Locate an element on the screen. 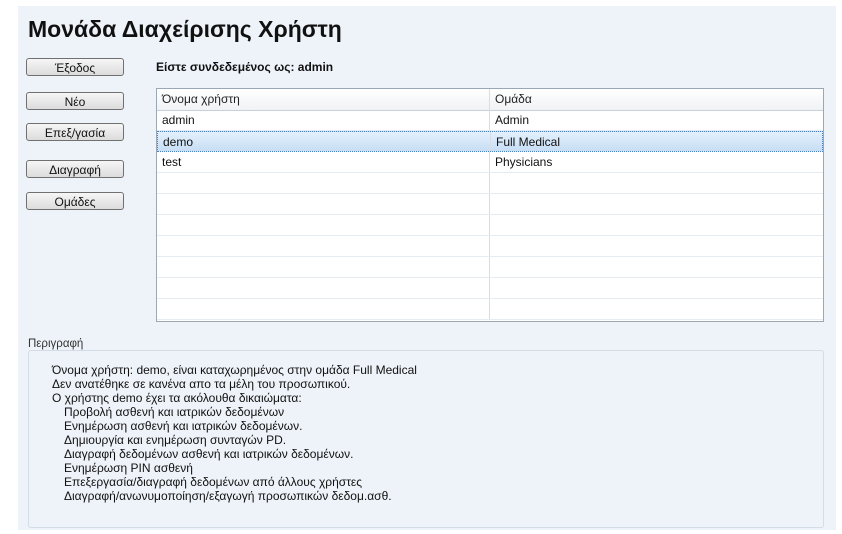  table-header: Όνομα χρήστη Ομάδα is located at coordinates (490, 100).